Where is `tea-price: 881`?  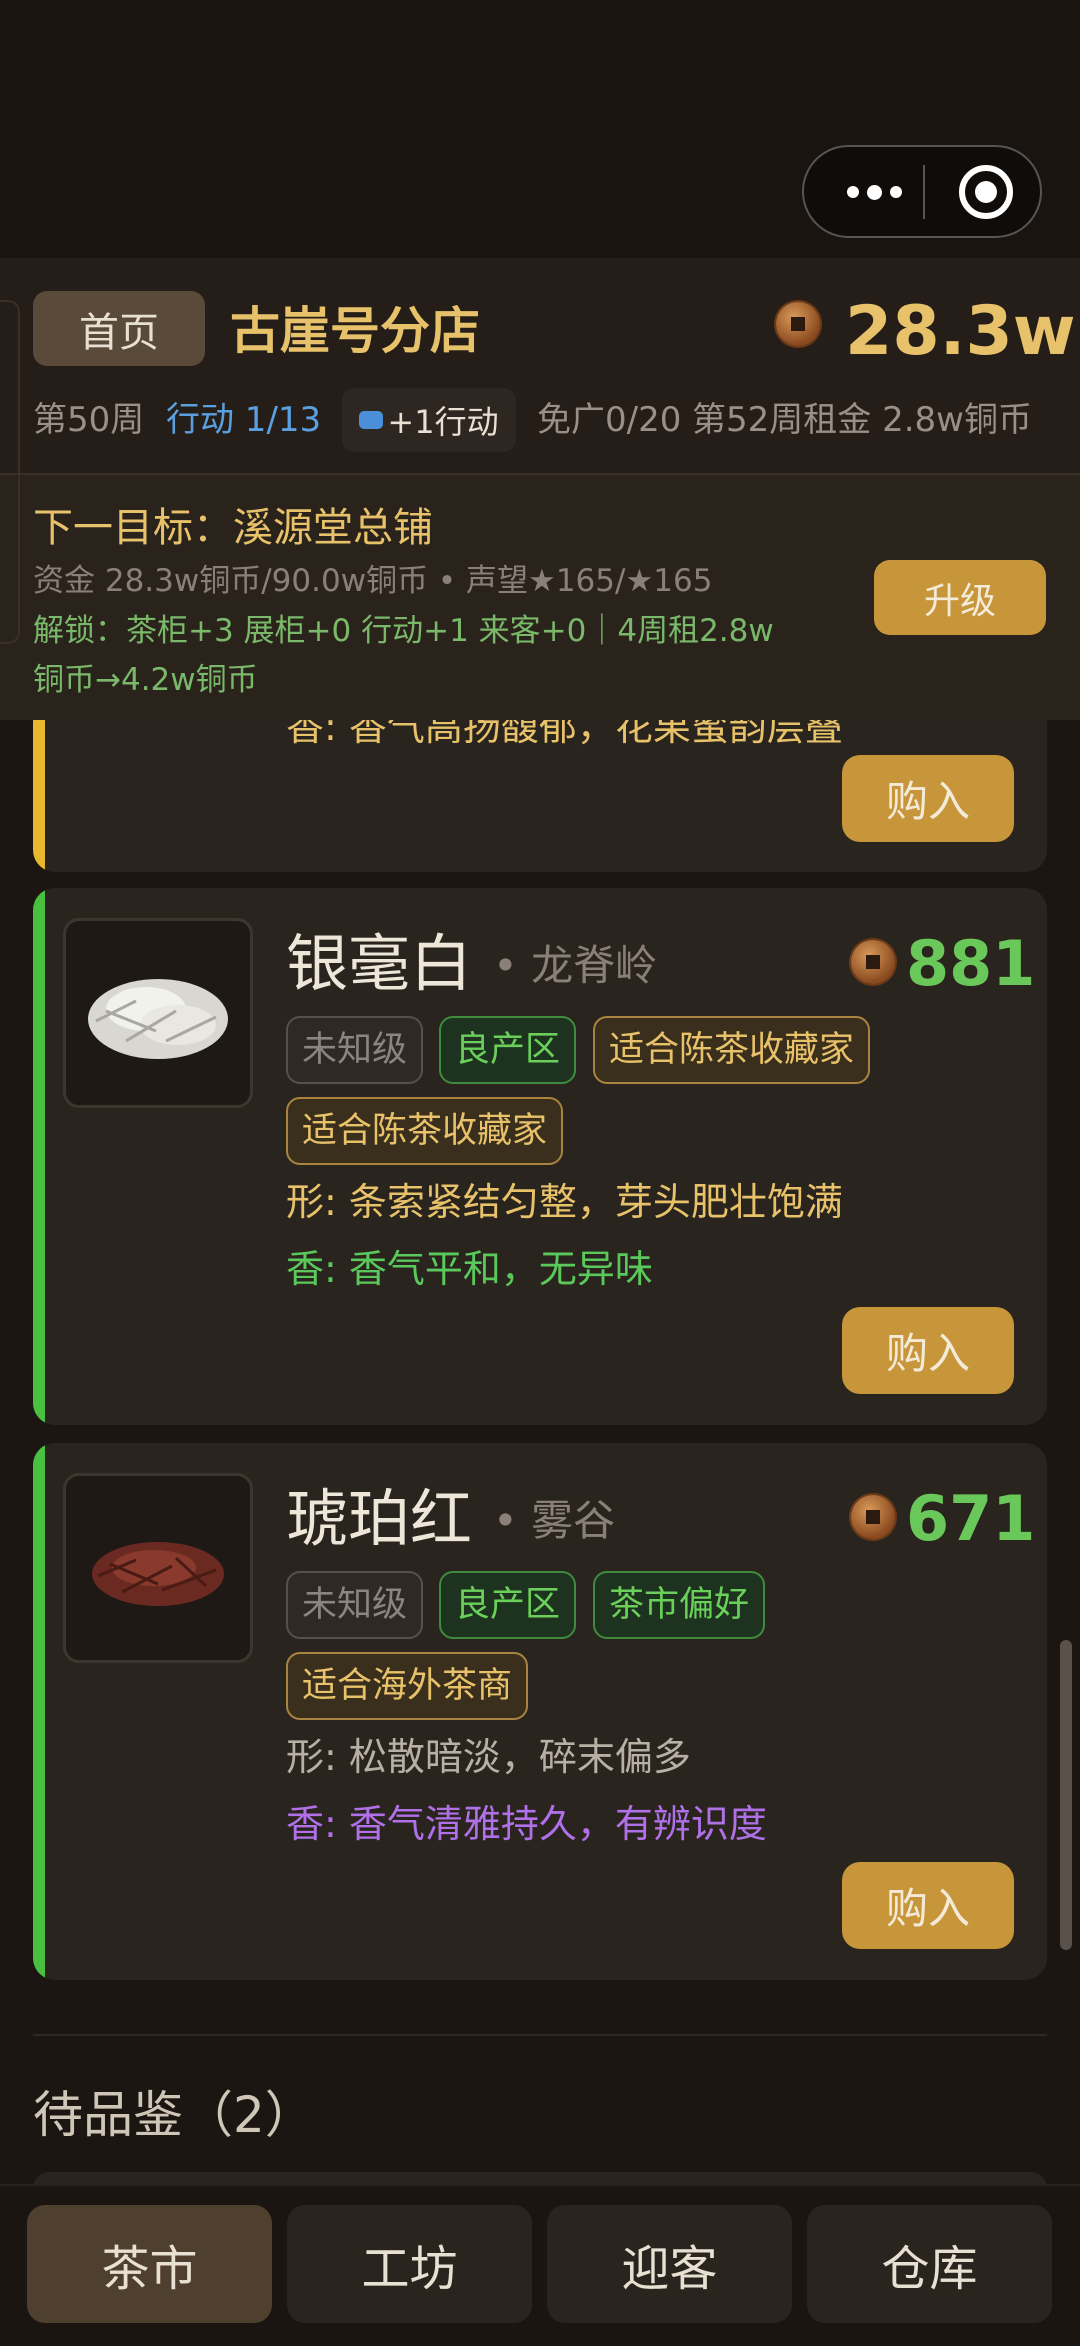
tea-price: 881 is located at coordinates (971, 963).